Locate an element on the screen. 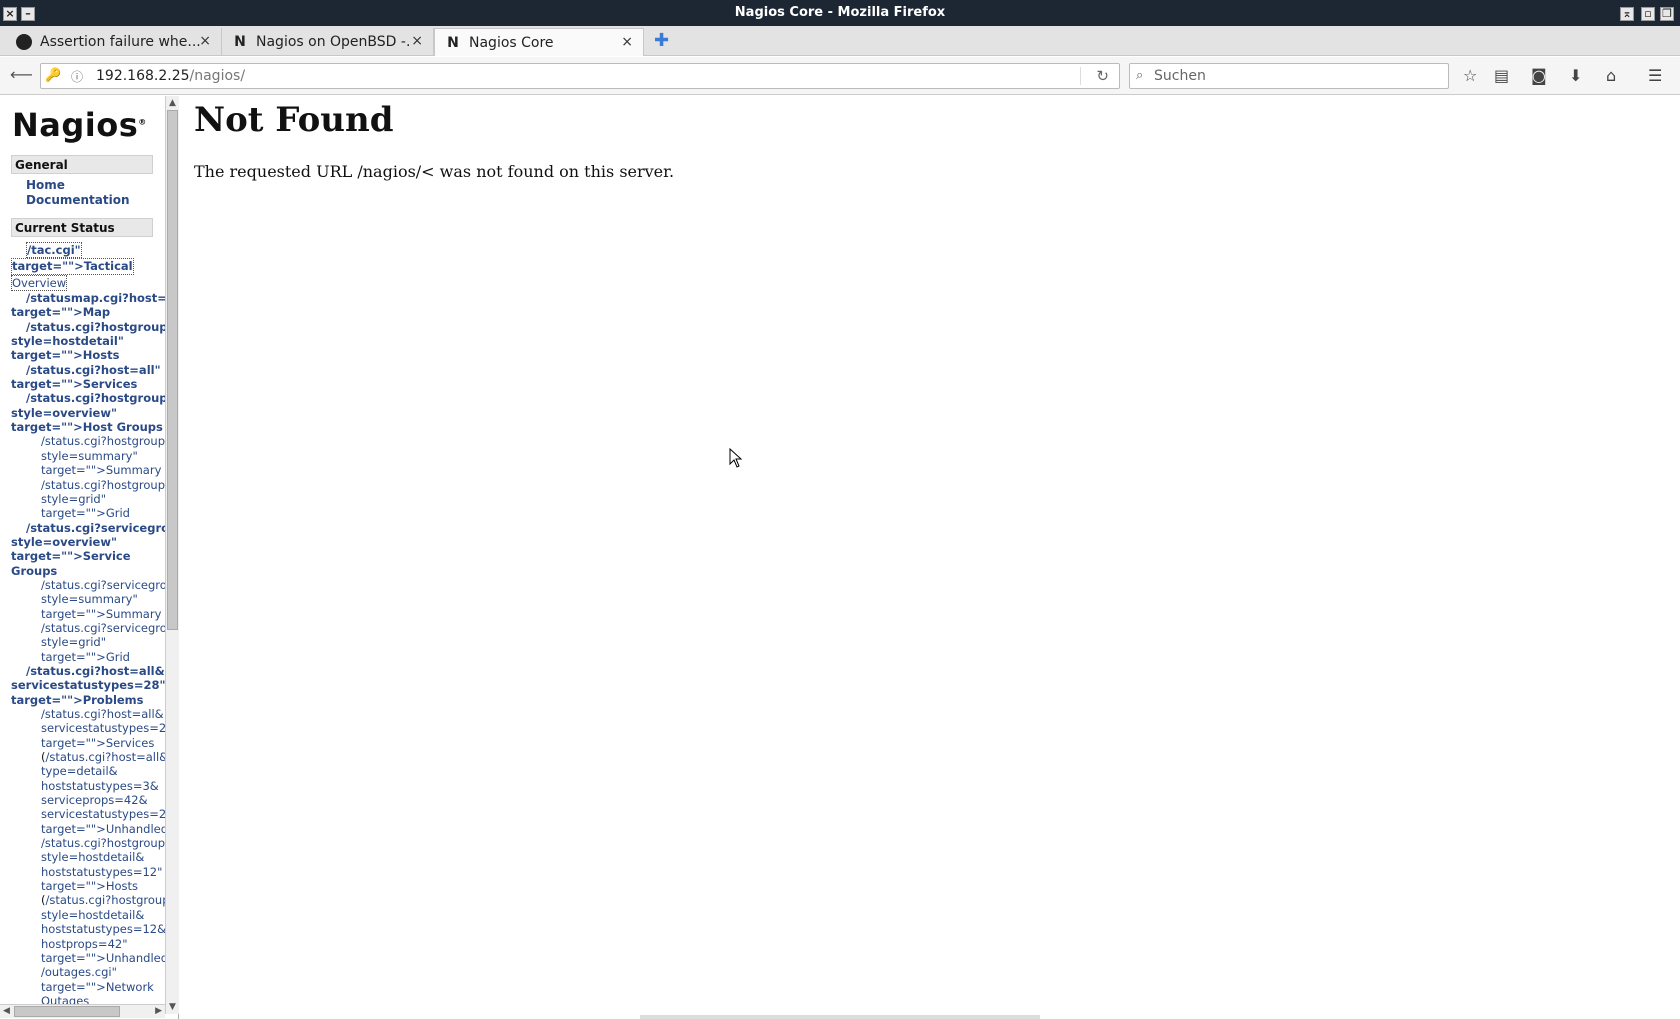 The height and width of the screenshot is (1019, 1680). problem-services-link: servicestatustypes=28" is located at coordinates (88, 728).